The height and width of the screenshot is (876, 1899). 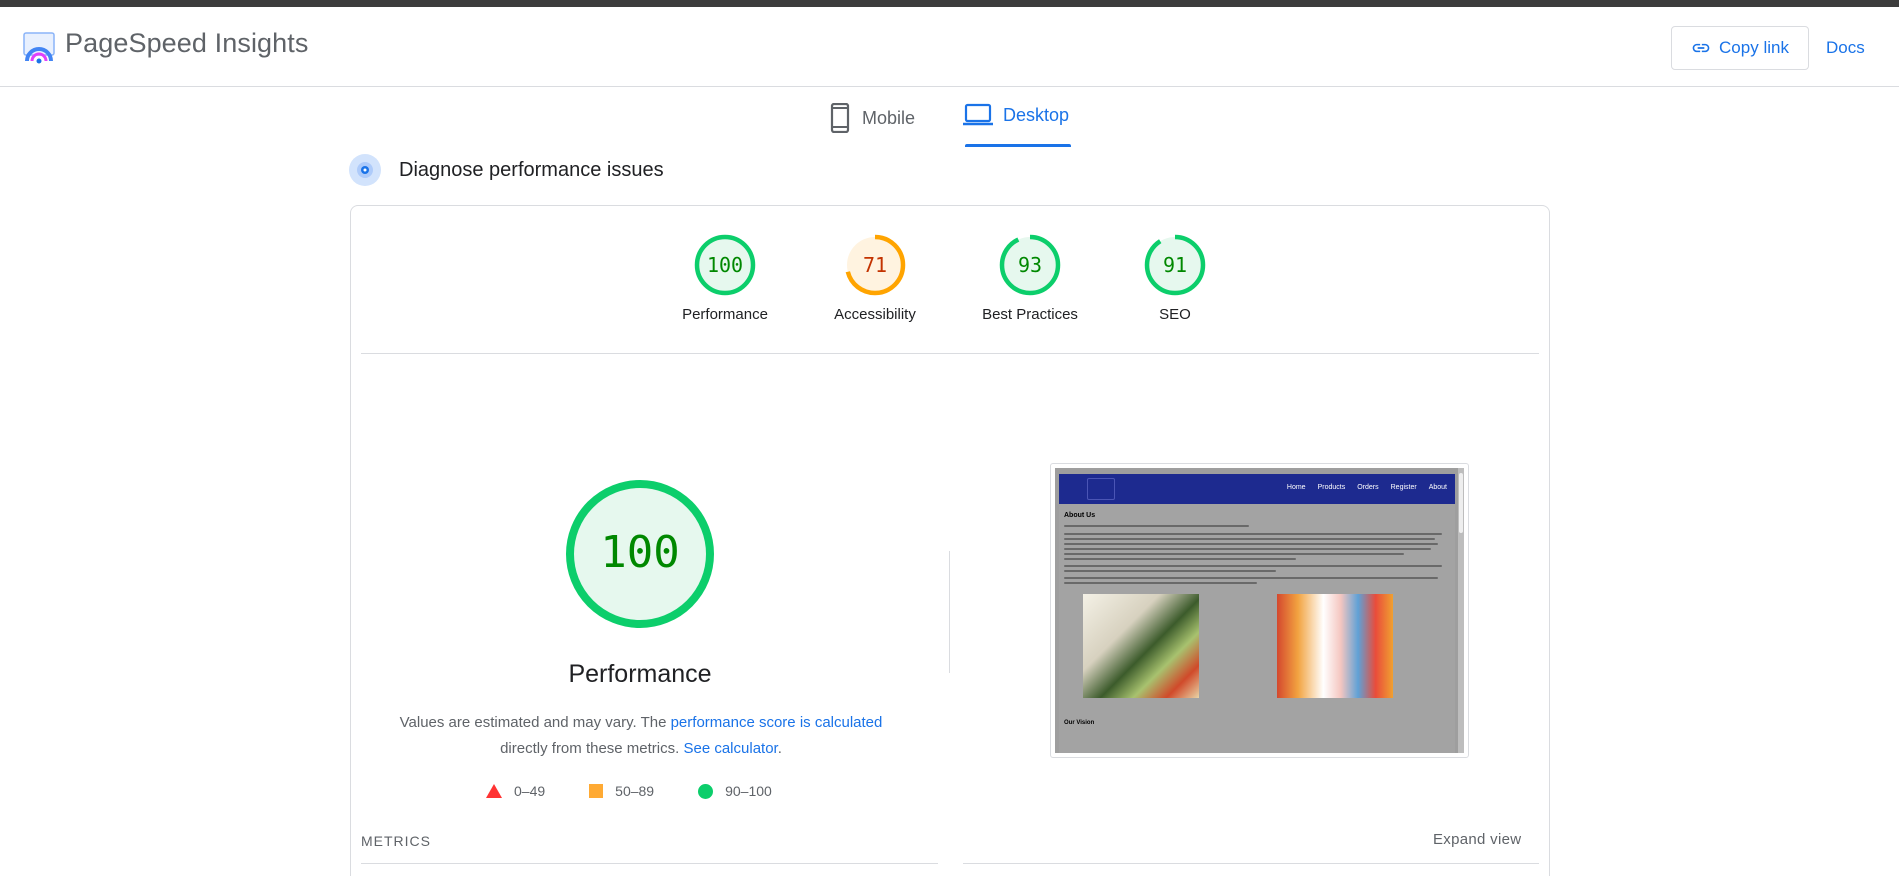 I want to click on score-value: 91, so click(x=1175, y=265).